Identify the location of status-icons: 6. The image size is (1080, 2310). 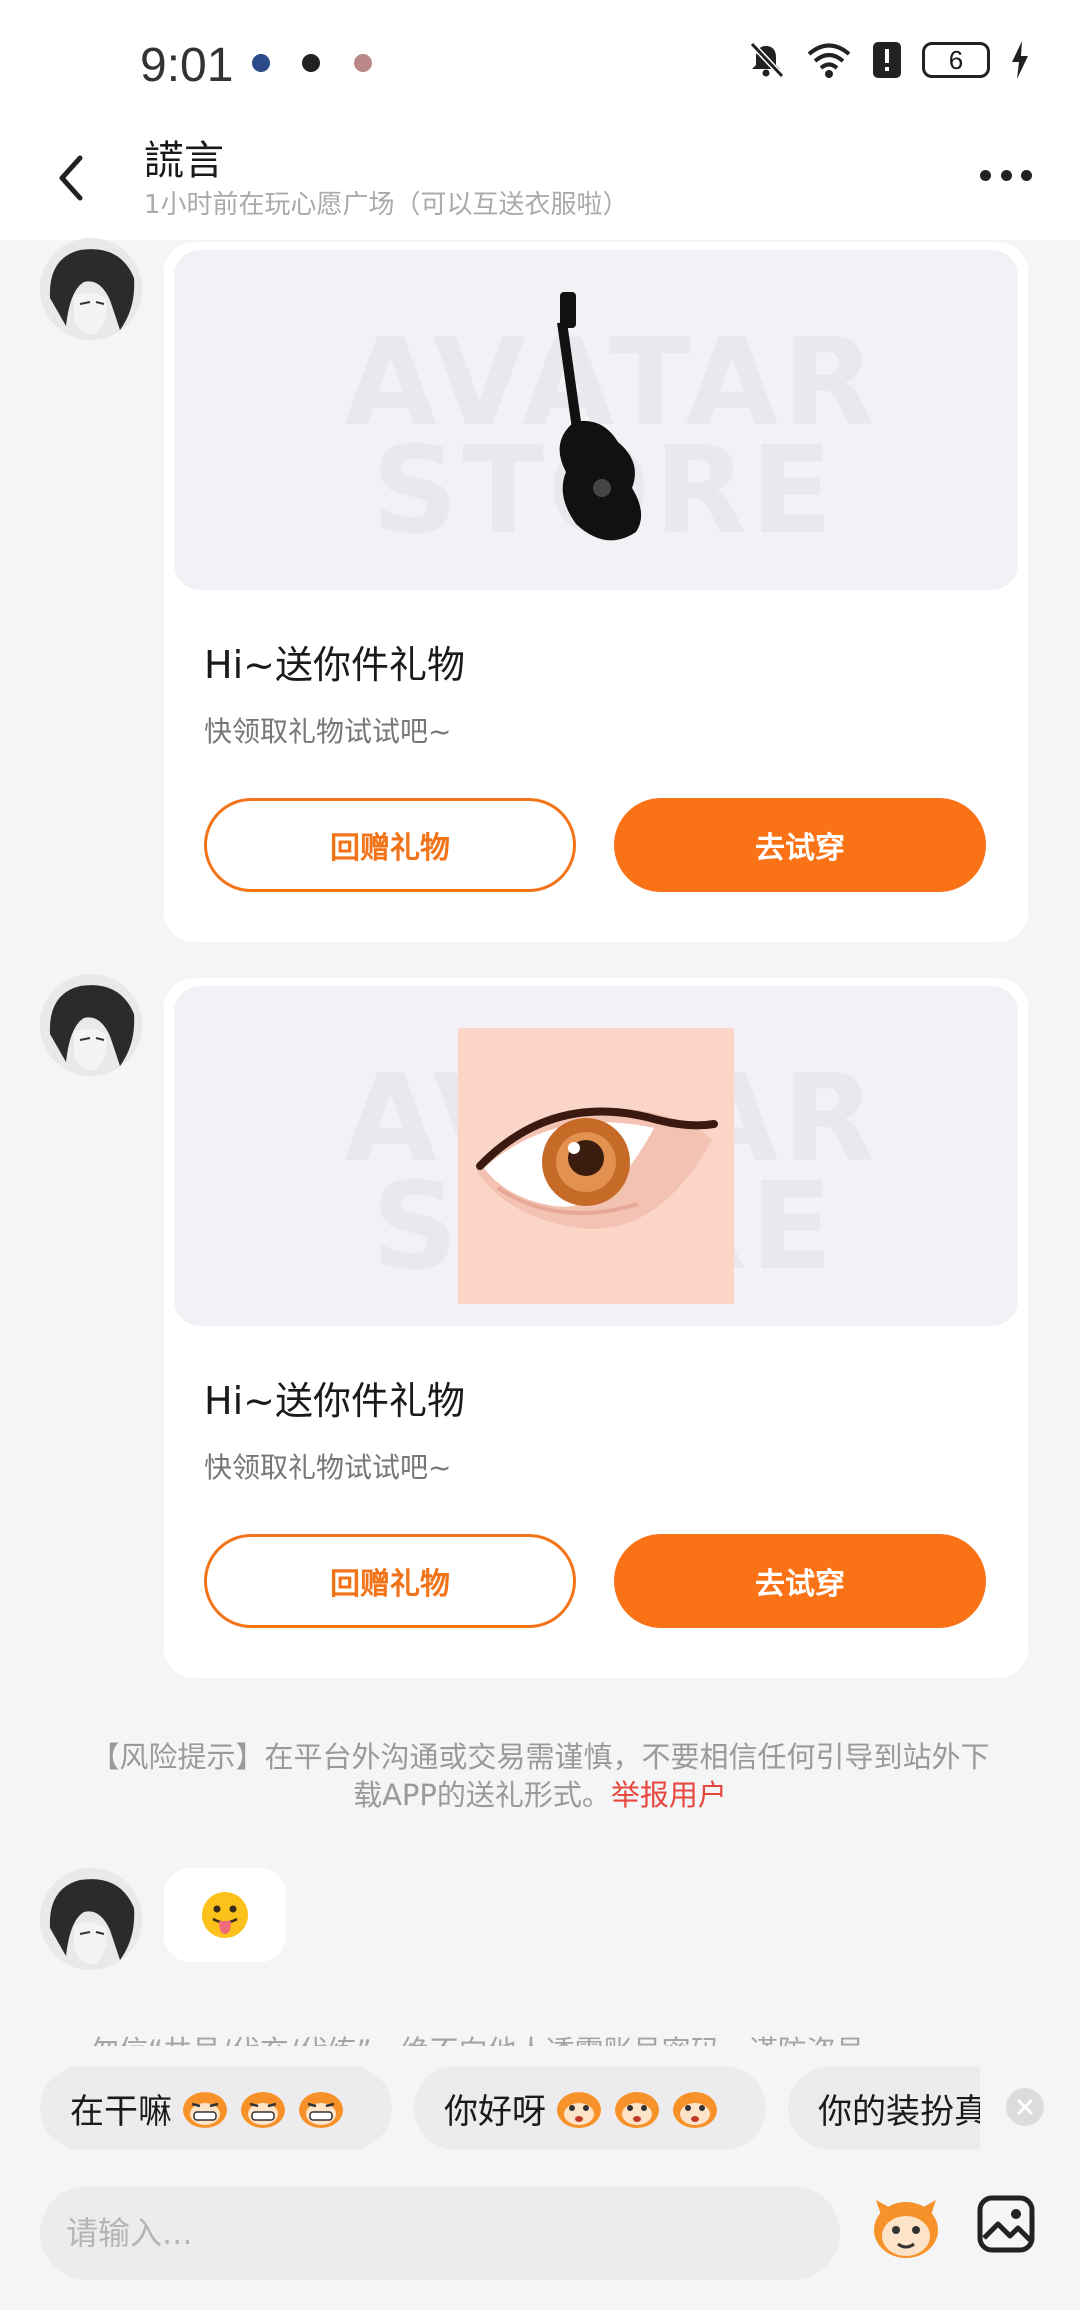
(888, 60).